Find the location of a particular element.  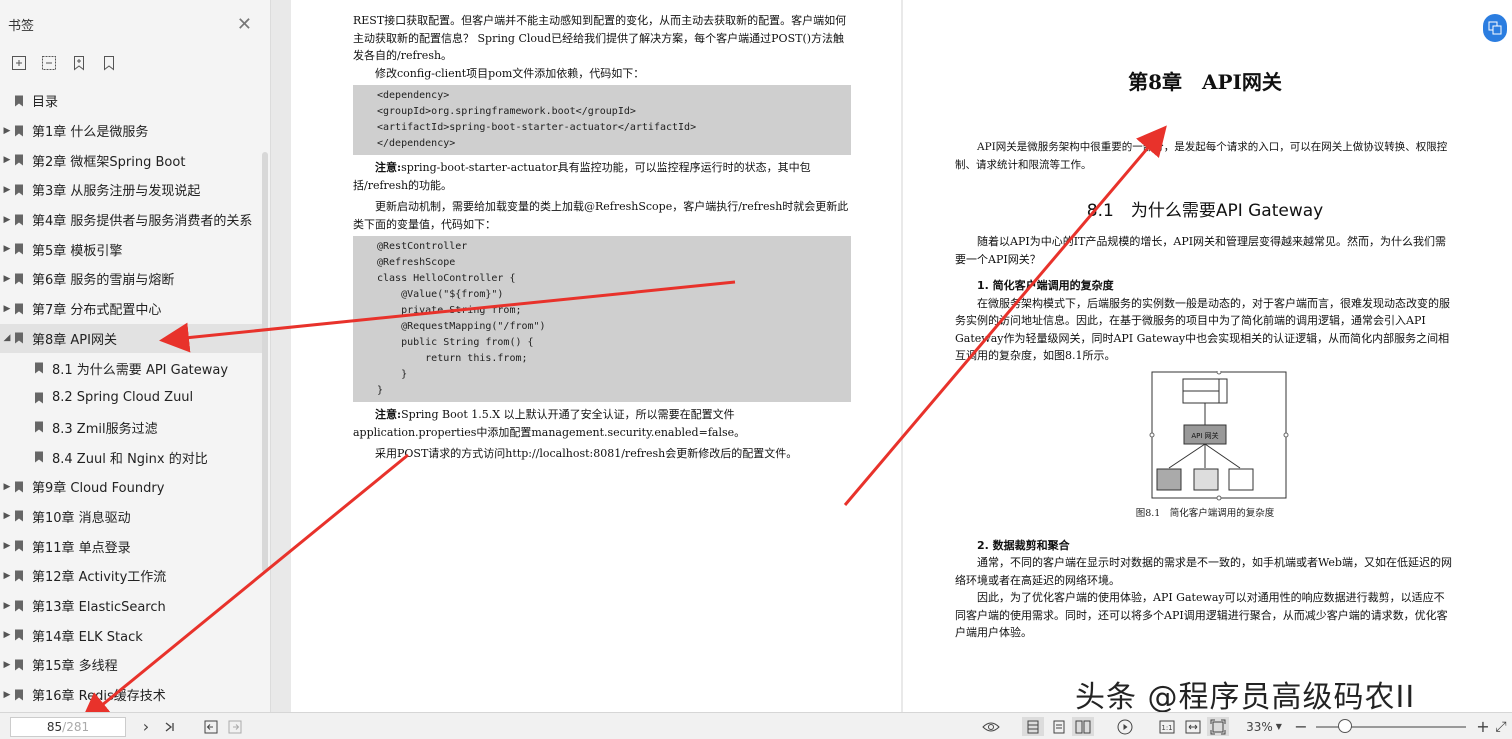

fit-width-icon is located at coordinates (1193, 726).